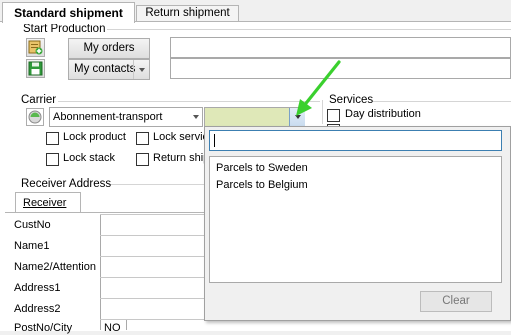 This screenshot has height=335, width=511. Describe the element at coordinates (189, 101) in the screenshot. I see `carrier-divider` at that location.